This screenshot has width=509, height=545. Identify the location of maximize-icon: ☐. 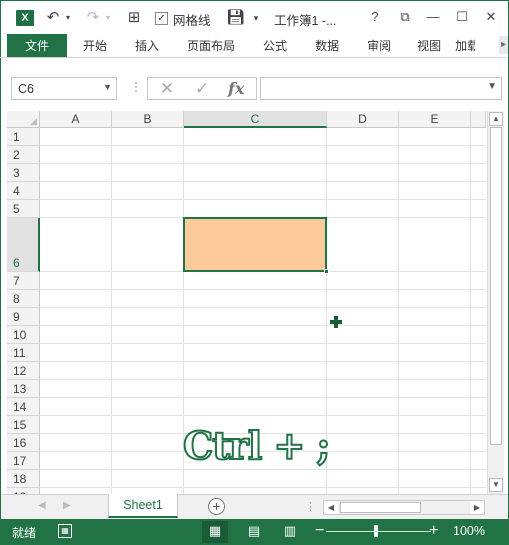
(462, 17).